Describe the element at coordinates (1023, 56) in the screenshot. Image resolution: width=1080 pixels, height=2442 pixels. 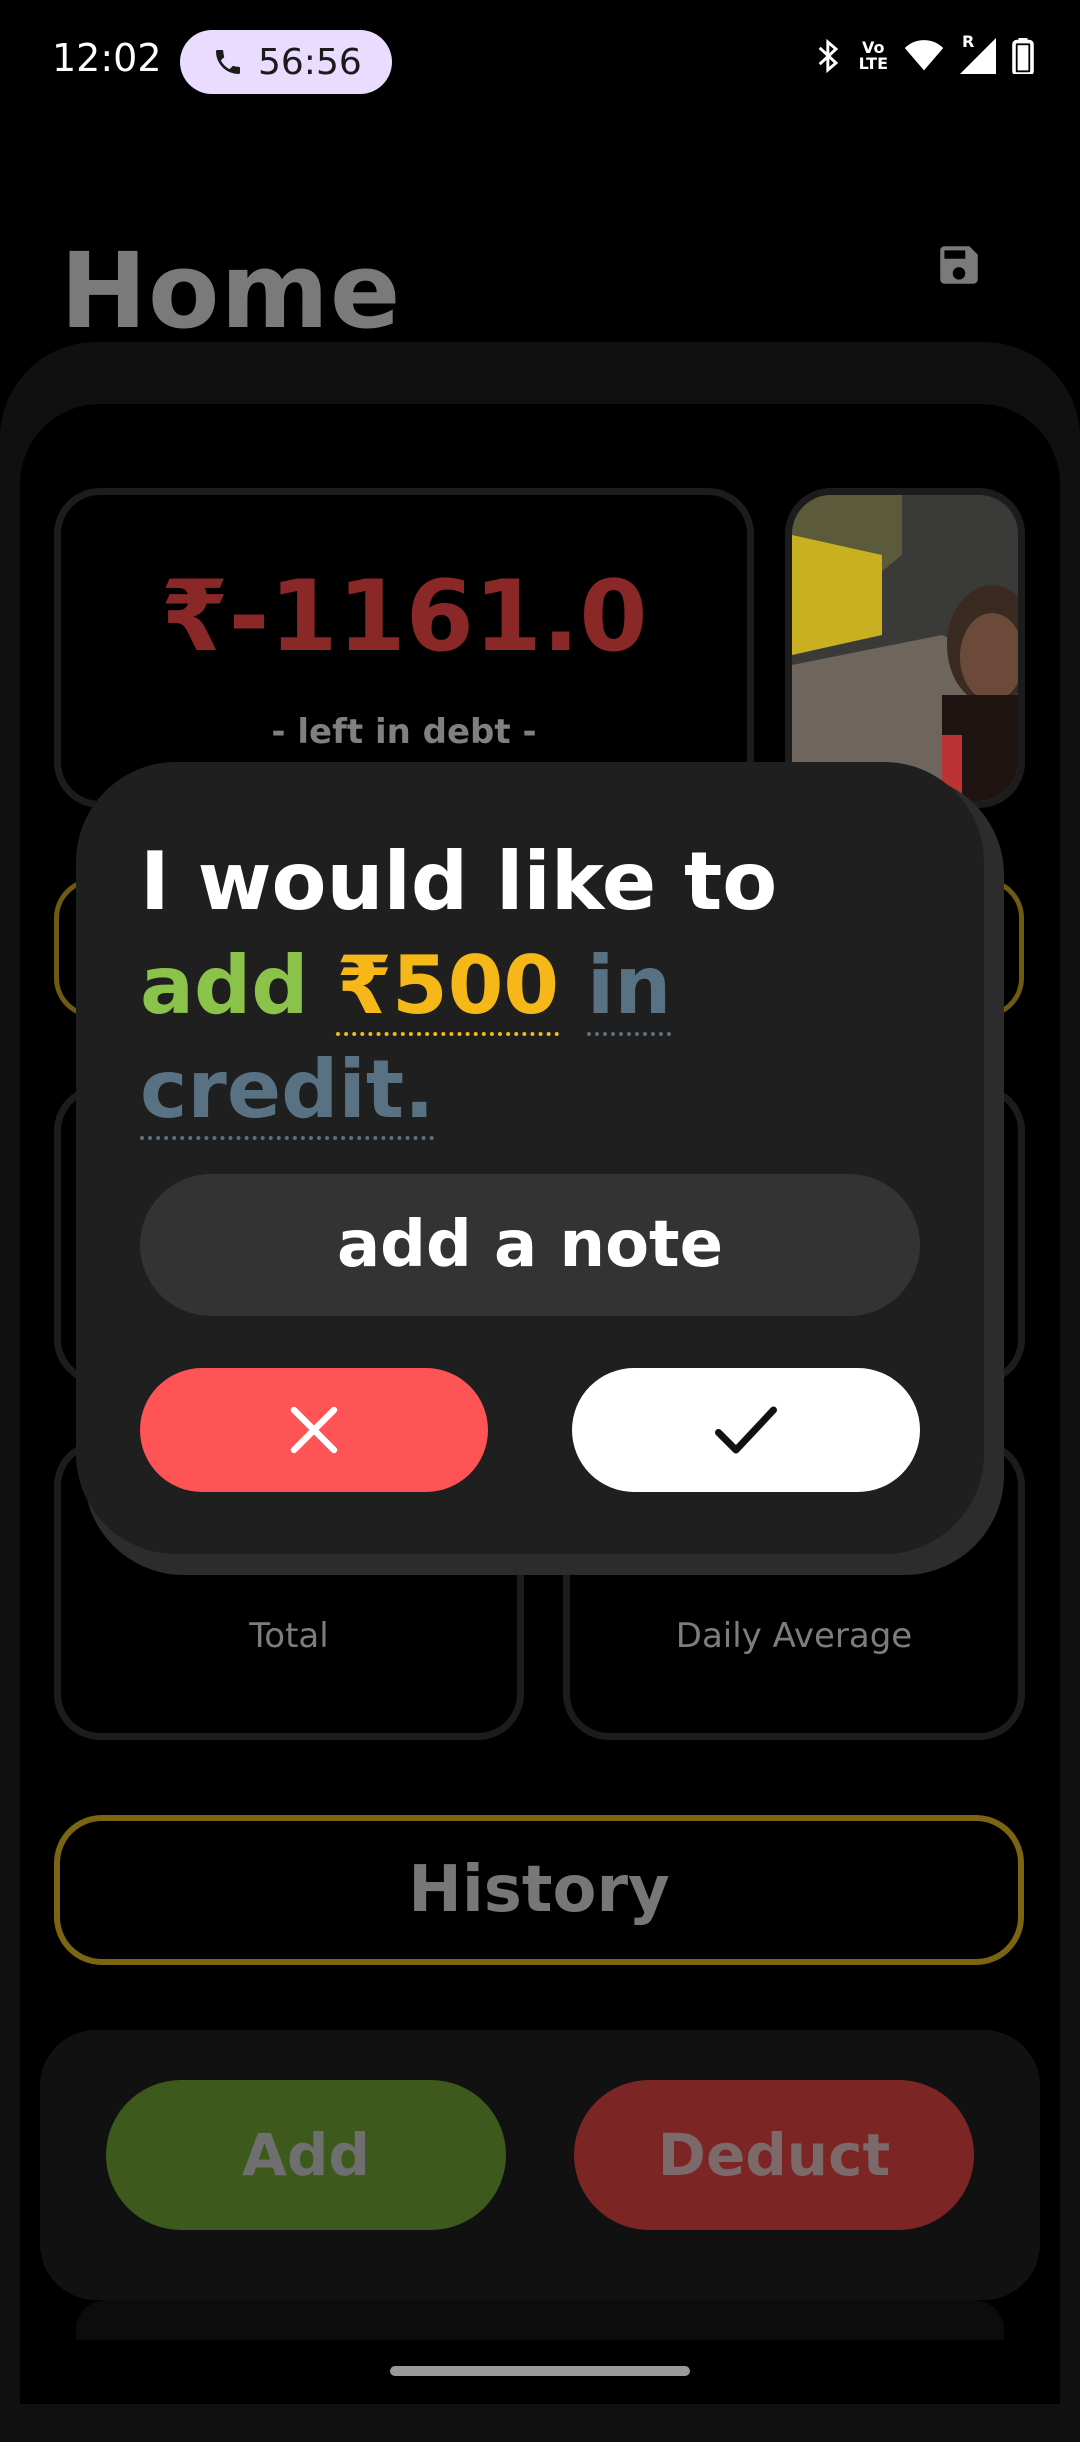
I see `battery-icon` at that location.